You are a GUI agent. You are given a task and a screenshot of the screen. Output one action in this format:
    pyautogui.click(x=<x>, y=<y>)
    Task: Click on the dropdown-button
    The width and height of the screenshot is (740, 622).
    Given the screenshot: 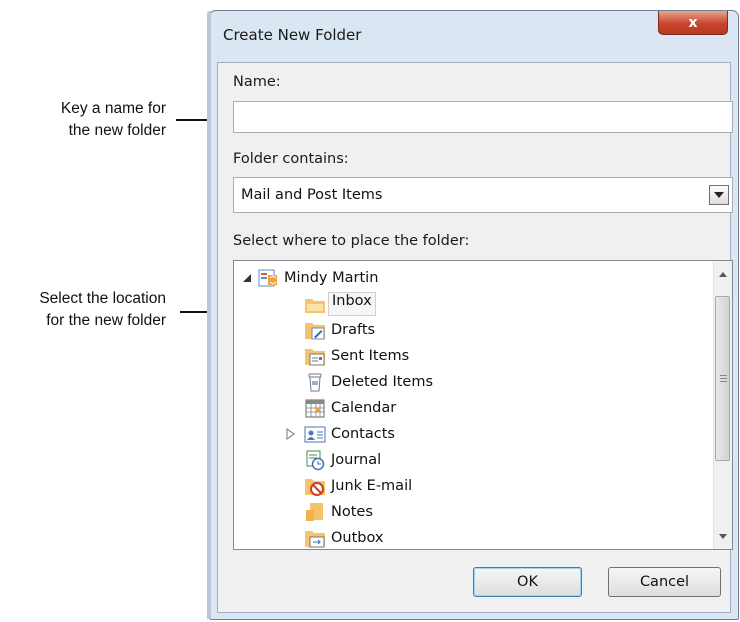 What is the action you would take?
    pyautogui.click(x=719, y=195)
    